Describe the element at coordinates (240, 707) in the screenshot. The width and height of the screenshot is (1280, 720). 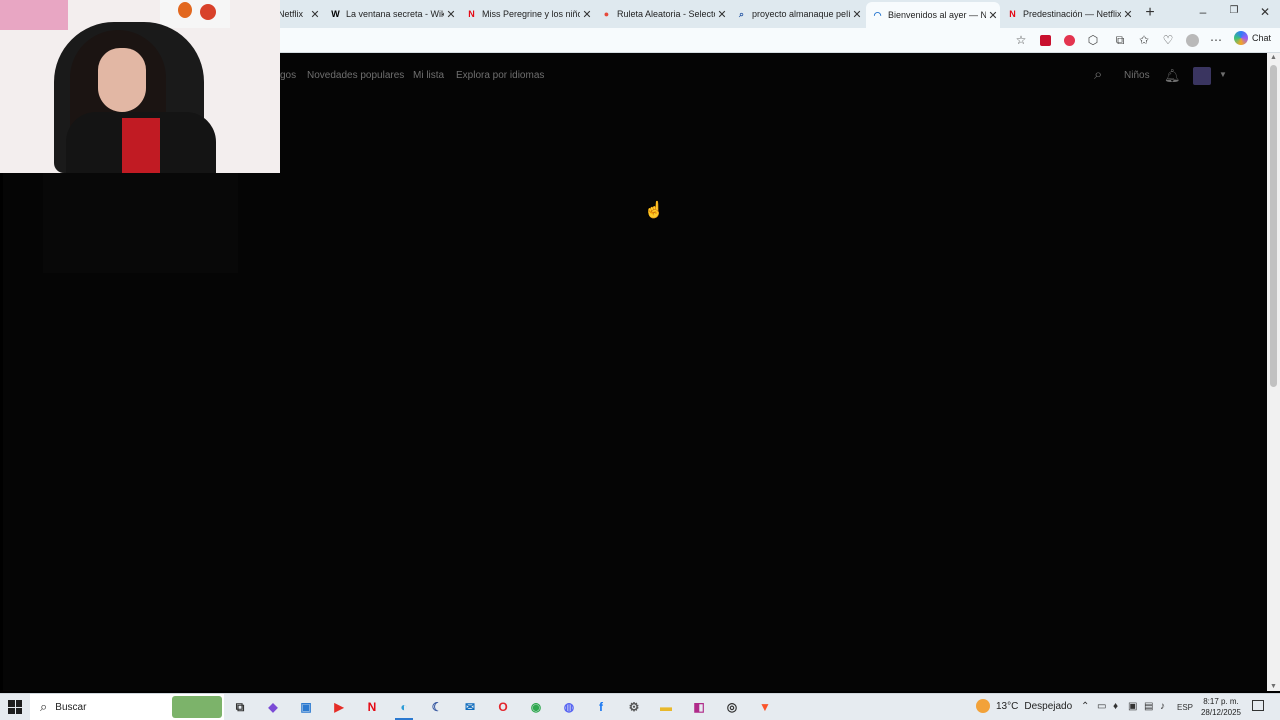
I see `task-view-icon: ⧉` at that location.